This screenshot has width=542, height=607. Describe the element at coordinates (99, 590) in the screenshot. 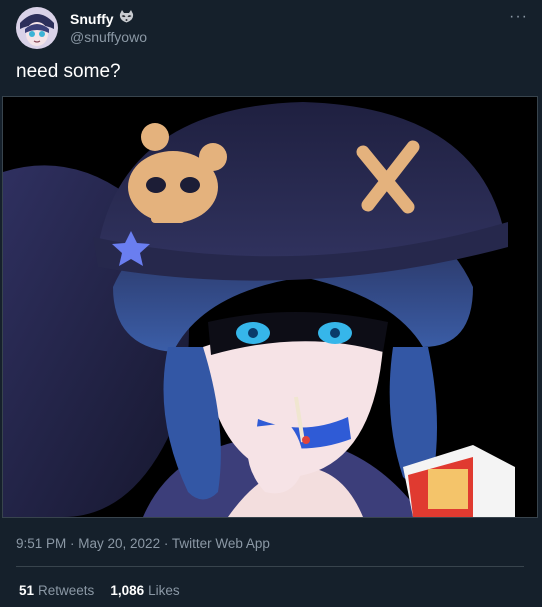

I see `tweet-stats: 51 Retweets 1,086 Likes` at that location.